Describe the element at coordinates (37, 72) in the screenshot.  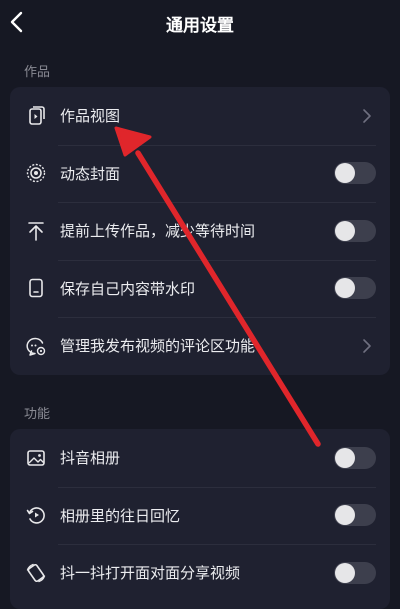
I see `section-label-works: 作品` at that location.